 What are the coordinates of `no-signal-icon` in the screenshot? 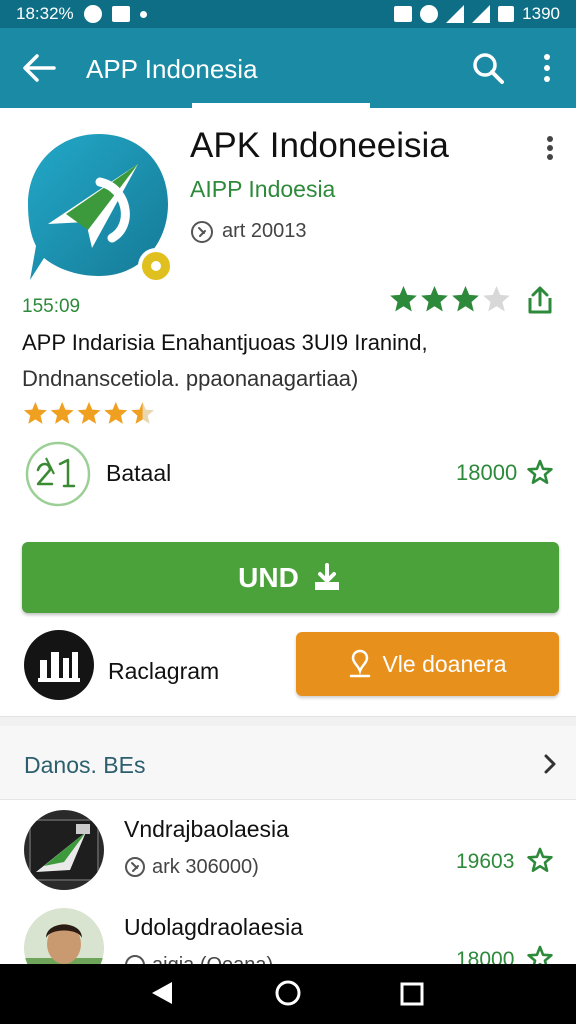 It's located at (481, 14).